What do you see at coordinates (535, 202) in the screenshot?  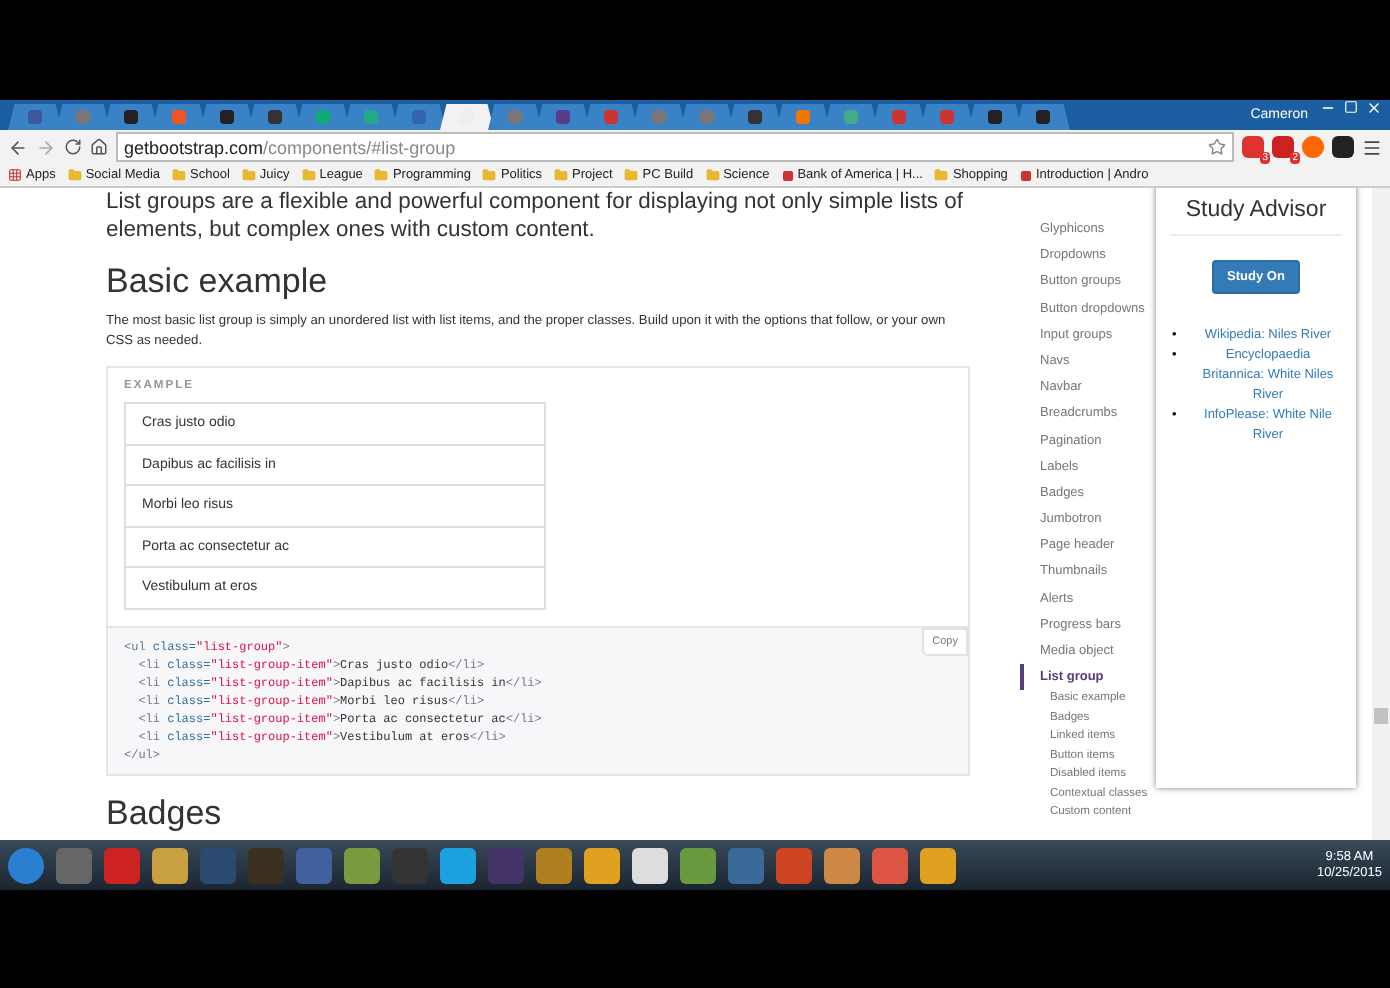 I see `intro-text: List groups are a flexible and powerful component for displaying not only simple lists of` at bounding box center [535, 202].